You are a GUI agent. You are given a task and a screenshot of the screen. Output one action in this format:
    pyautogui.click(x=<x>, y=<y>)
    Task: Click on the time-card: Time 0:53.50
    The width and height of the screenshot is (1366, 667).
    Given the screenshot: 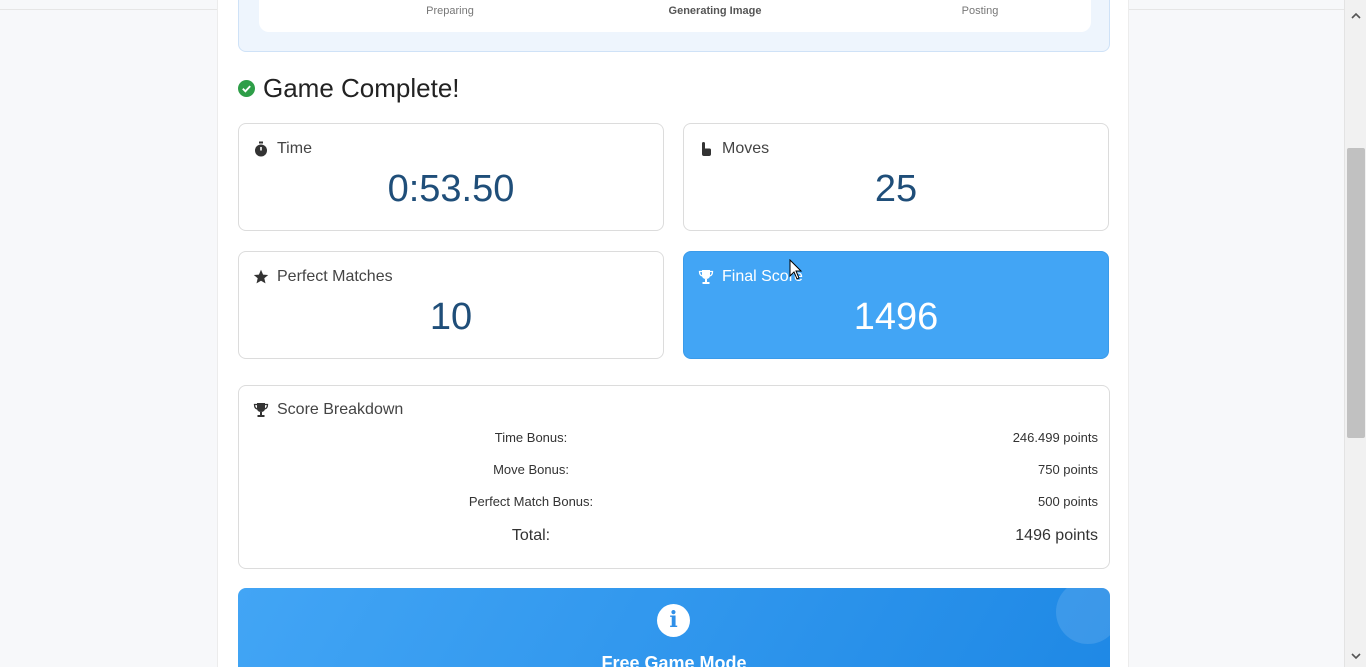 What is the action you would take?
    pyautogui.click(x=451, y=177)
    